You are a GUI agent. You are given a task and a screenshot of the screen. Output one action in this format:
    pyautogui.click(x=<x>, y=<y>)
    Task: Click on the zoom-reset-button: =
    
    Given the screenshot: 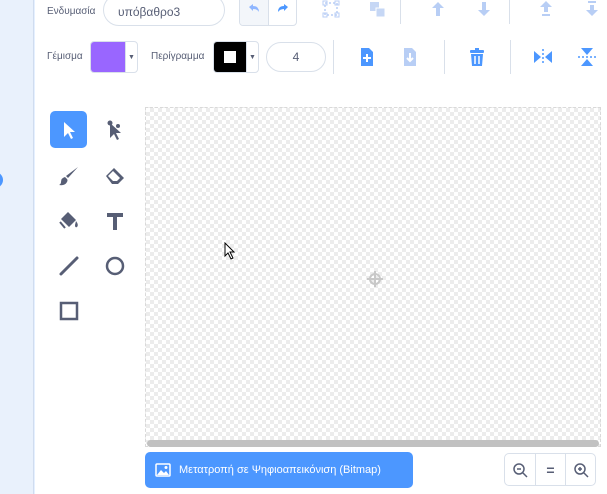 What is the action you would take?
    pyautogui.click(x=550, y=469)
    